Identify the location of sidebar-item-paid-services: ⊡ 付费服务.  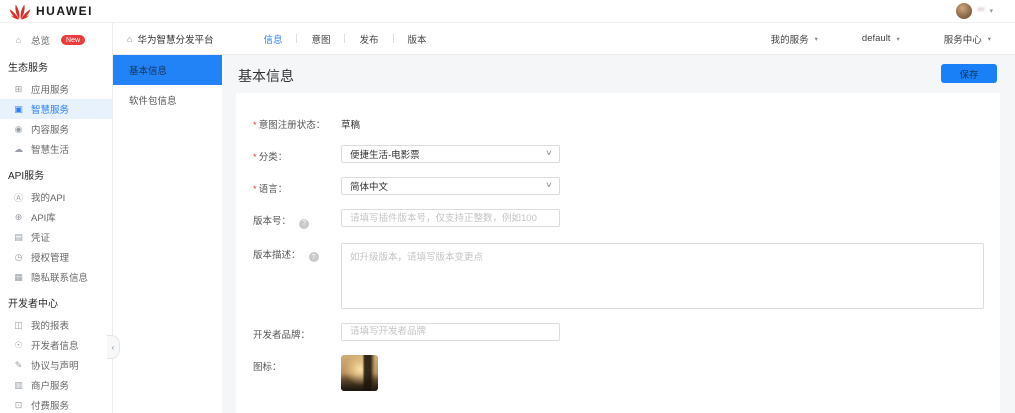
(56, 404).